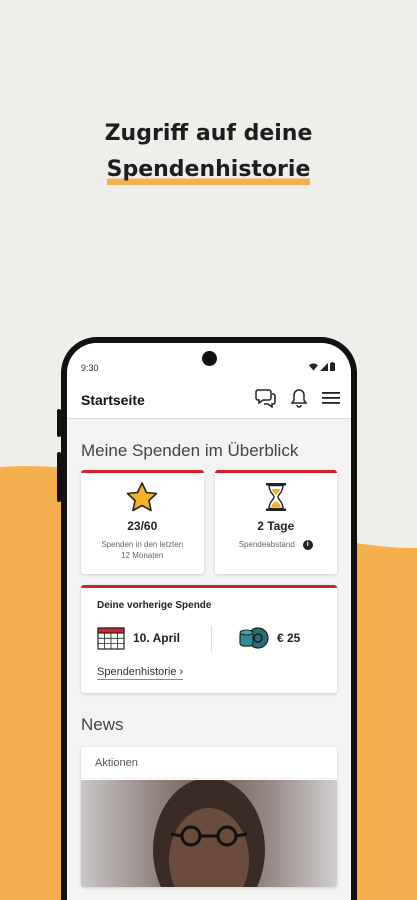  I want to click on previous-donation-amount-row: € 25, so click(269, 638).